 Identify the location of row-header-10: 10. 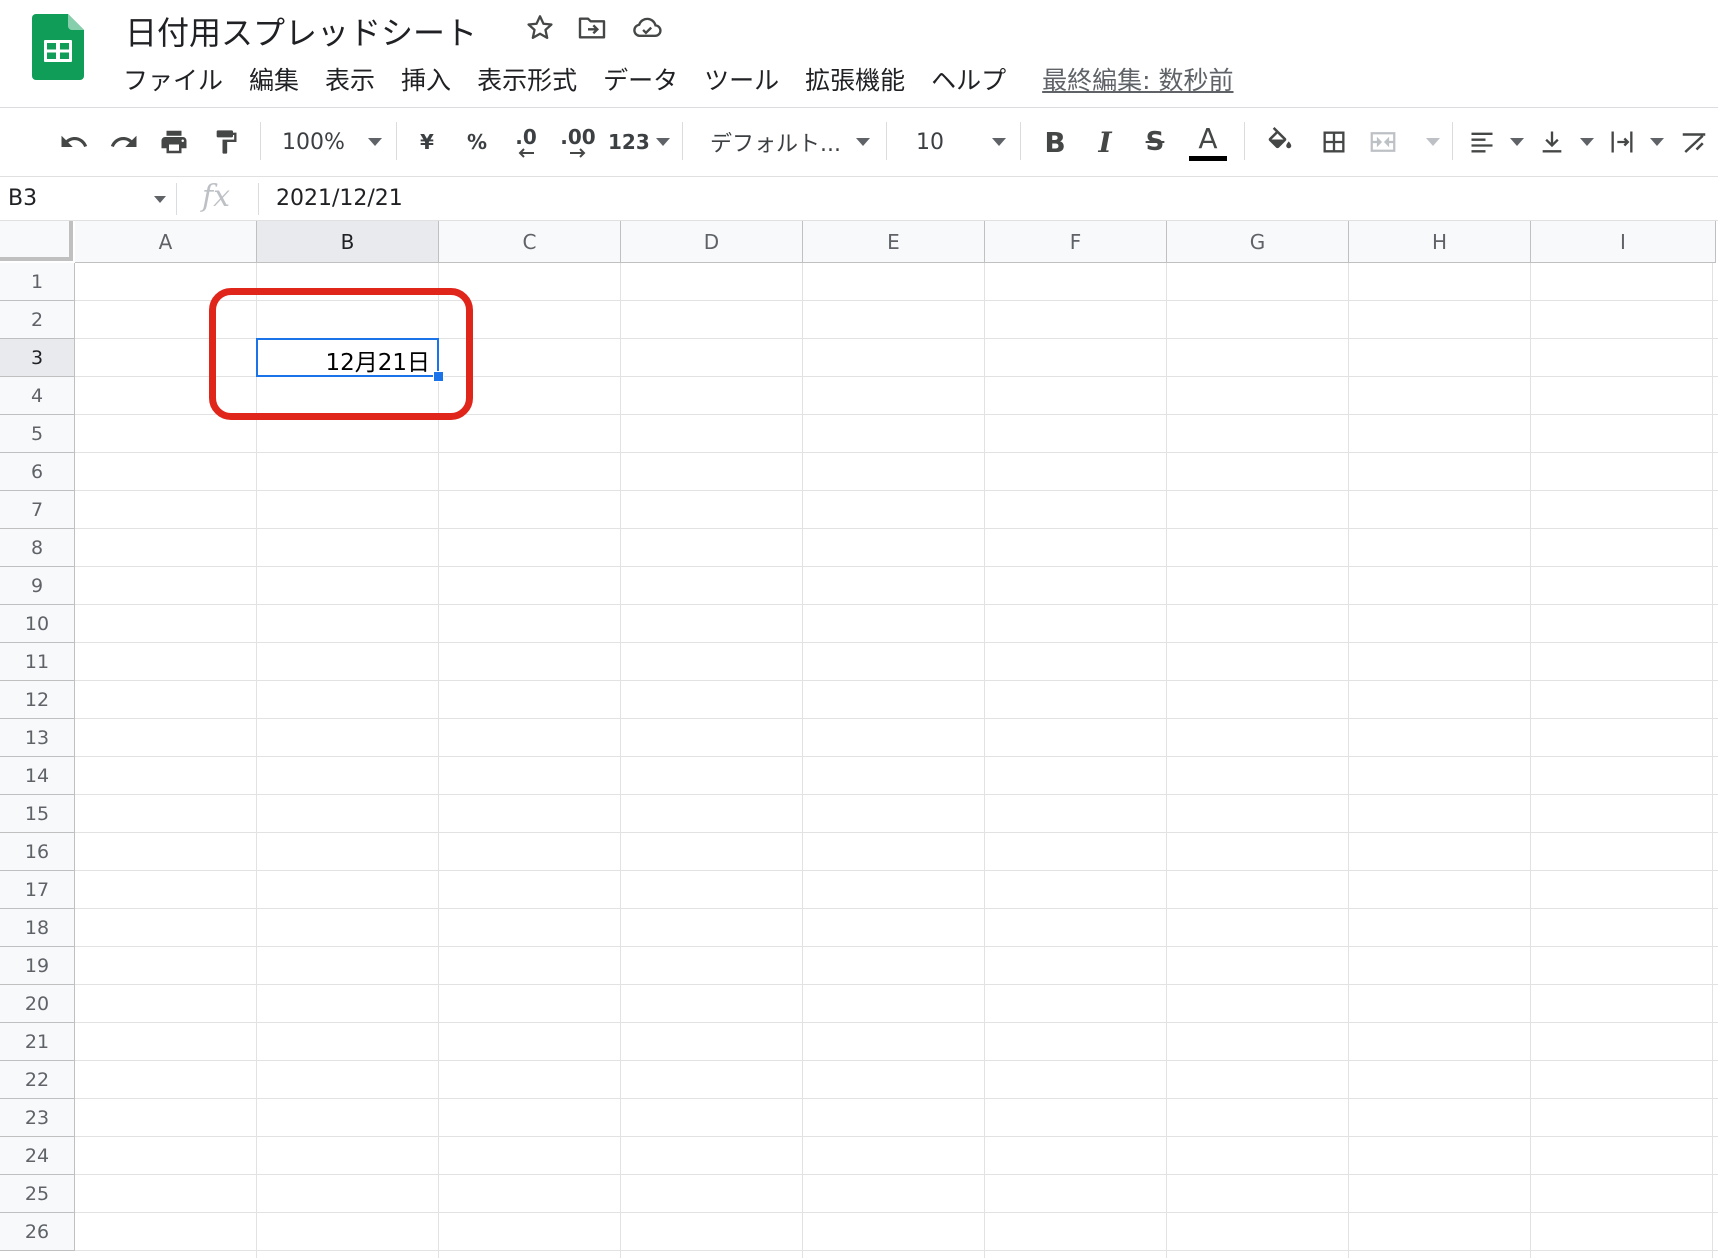
(37, 624).